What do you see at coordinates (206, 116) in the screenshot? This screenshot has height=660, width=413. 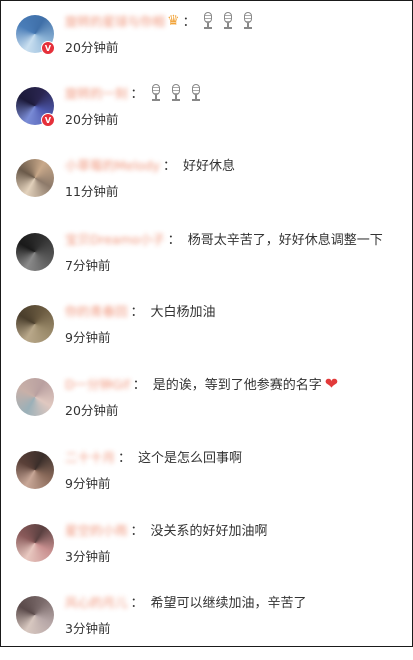 I see `comment-item: V 旋转的一刻： 20分钟前` at bounding box center [206, 116].